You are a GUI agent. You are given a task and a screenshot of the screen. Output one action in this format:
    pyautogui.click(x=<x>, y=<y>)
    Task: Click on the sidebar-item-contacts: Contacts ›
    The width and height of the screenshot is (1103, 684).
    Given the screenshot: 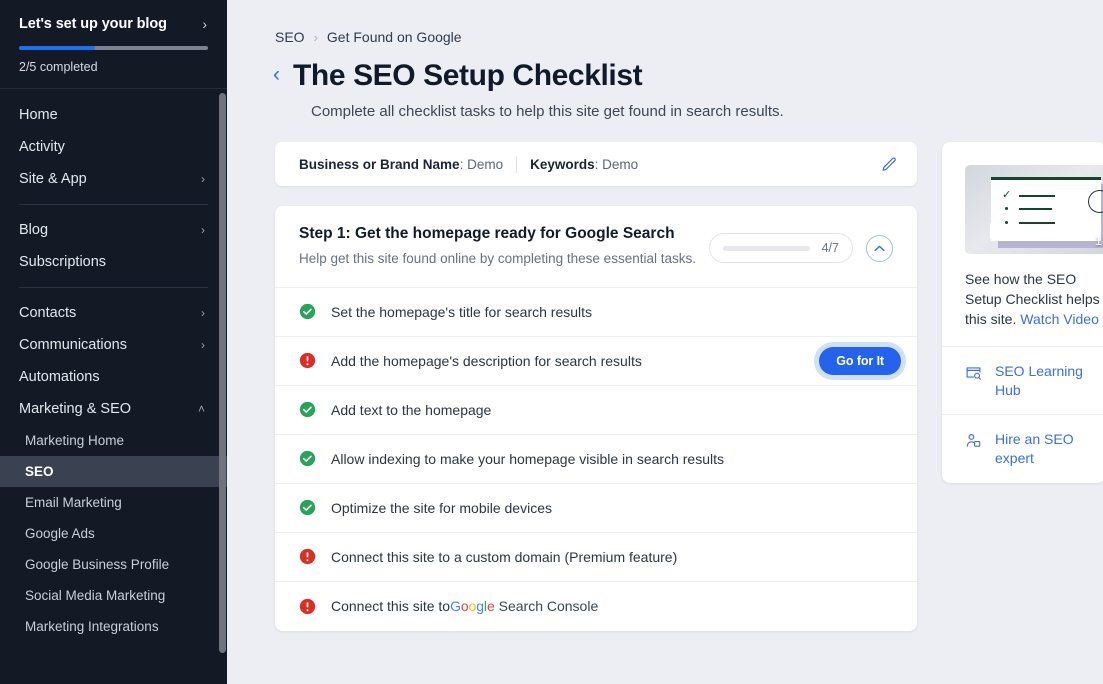 What is the action you would take?
    pyautogui.click(x=113, y=313)
    